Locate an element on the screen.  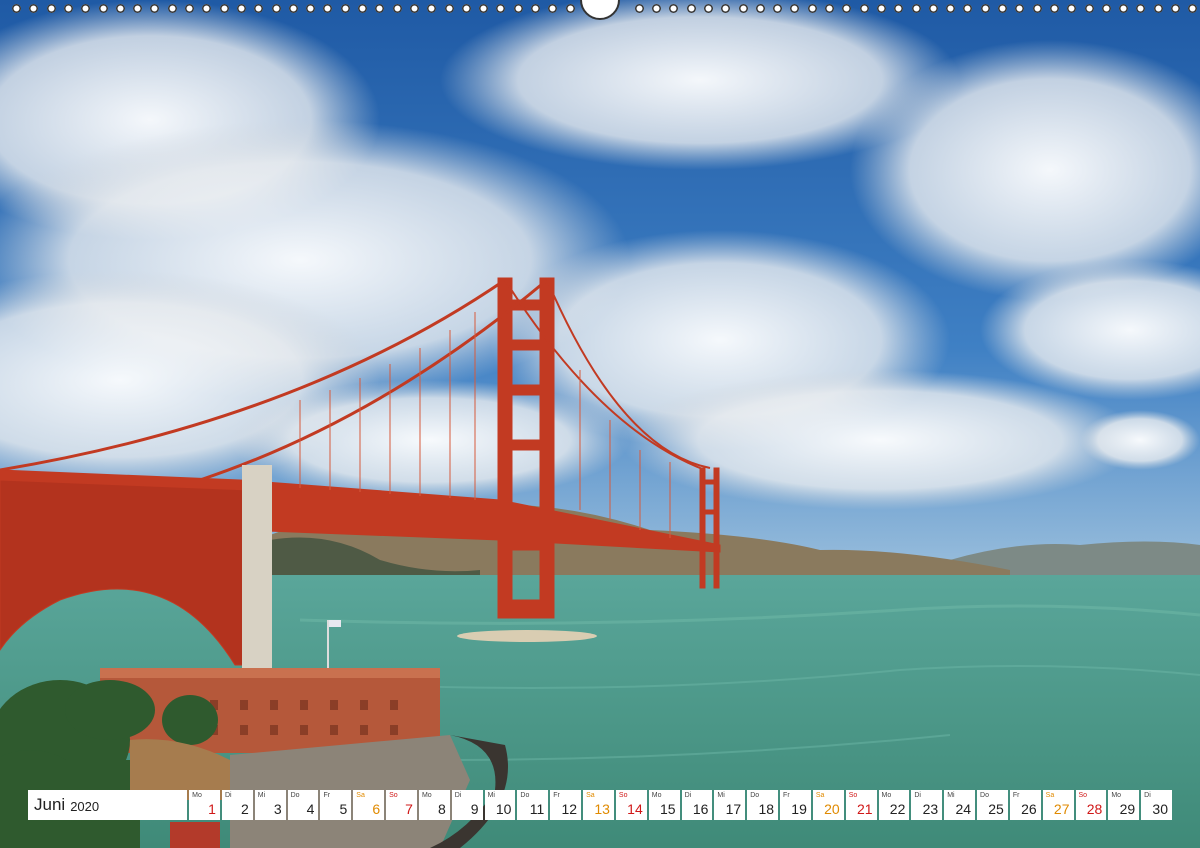
day-cell: So 28 is located at coordinates (1091, 805).